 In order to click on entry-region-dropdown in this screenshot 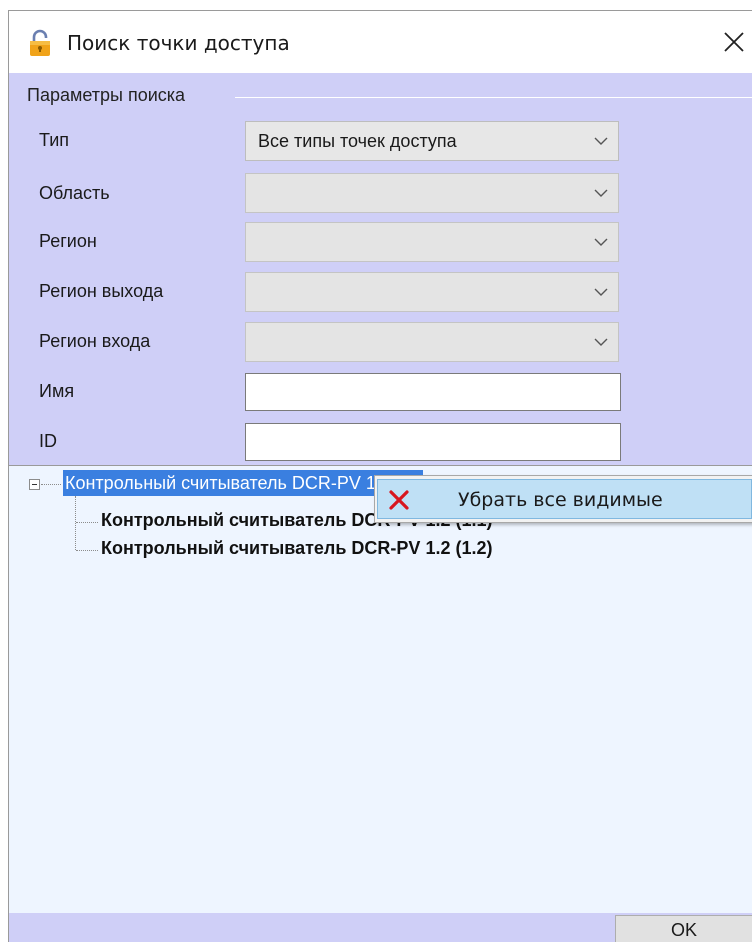, I will do `click(432, 342)`.